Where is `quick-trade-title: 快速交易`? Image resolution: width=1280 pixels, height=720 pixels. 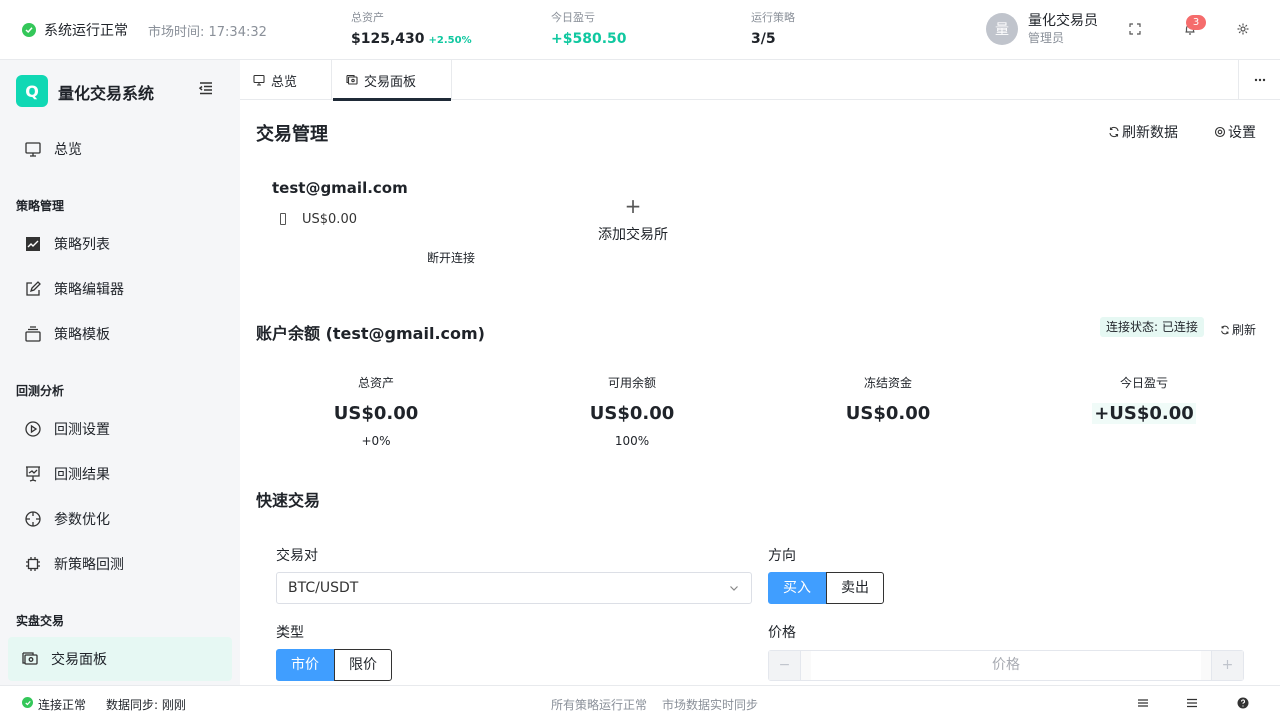 quick-trade-title: 快速交易 is located at coordinates (288, 500).